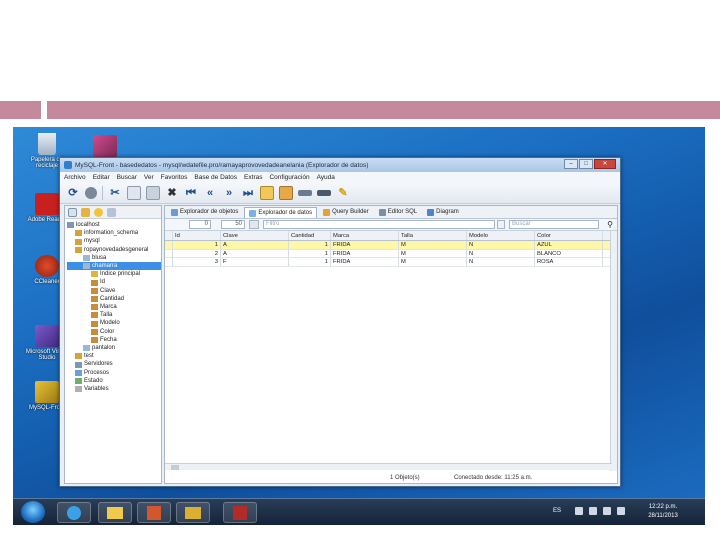  I want to click on tree-item: Variables, so click(114, 389).